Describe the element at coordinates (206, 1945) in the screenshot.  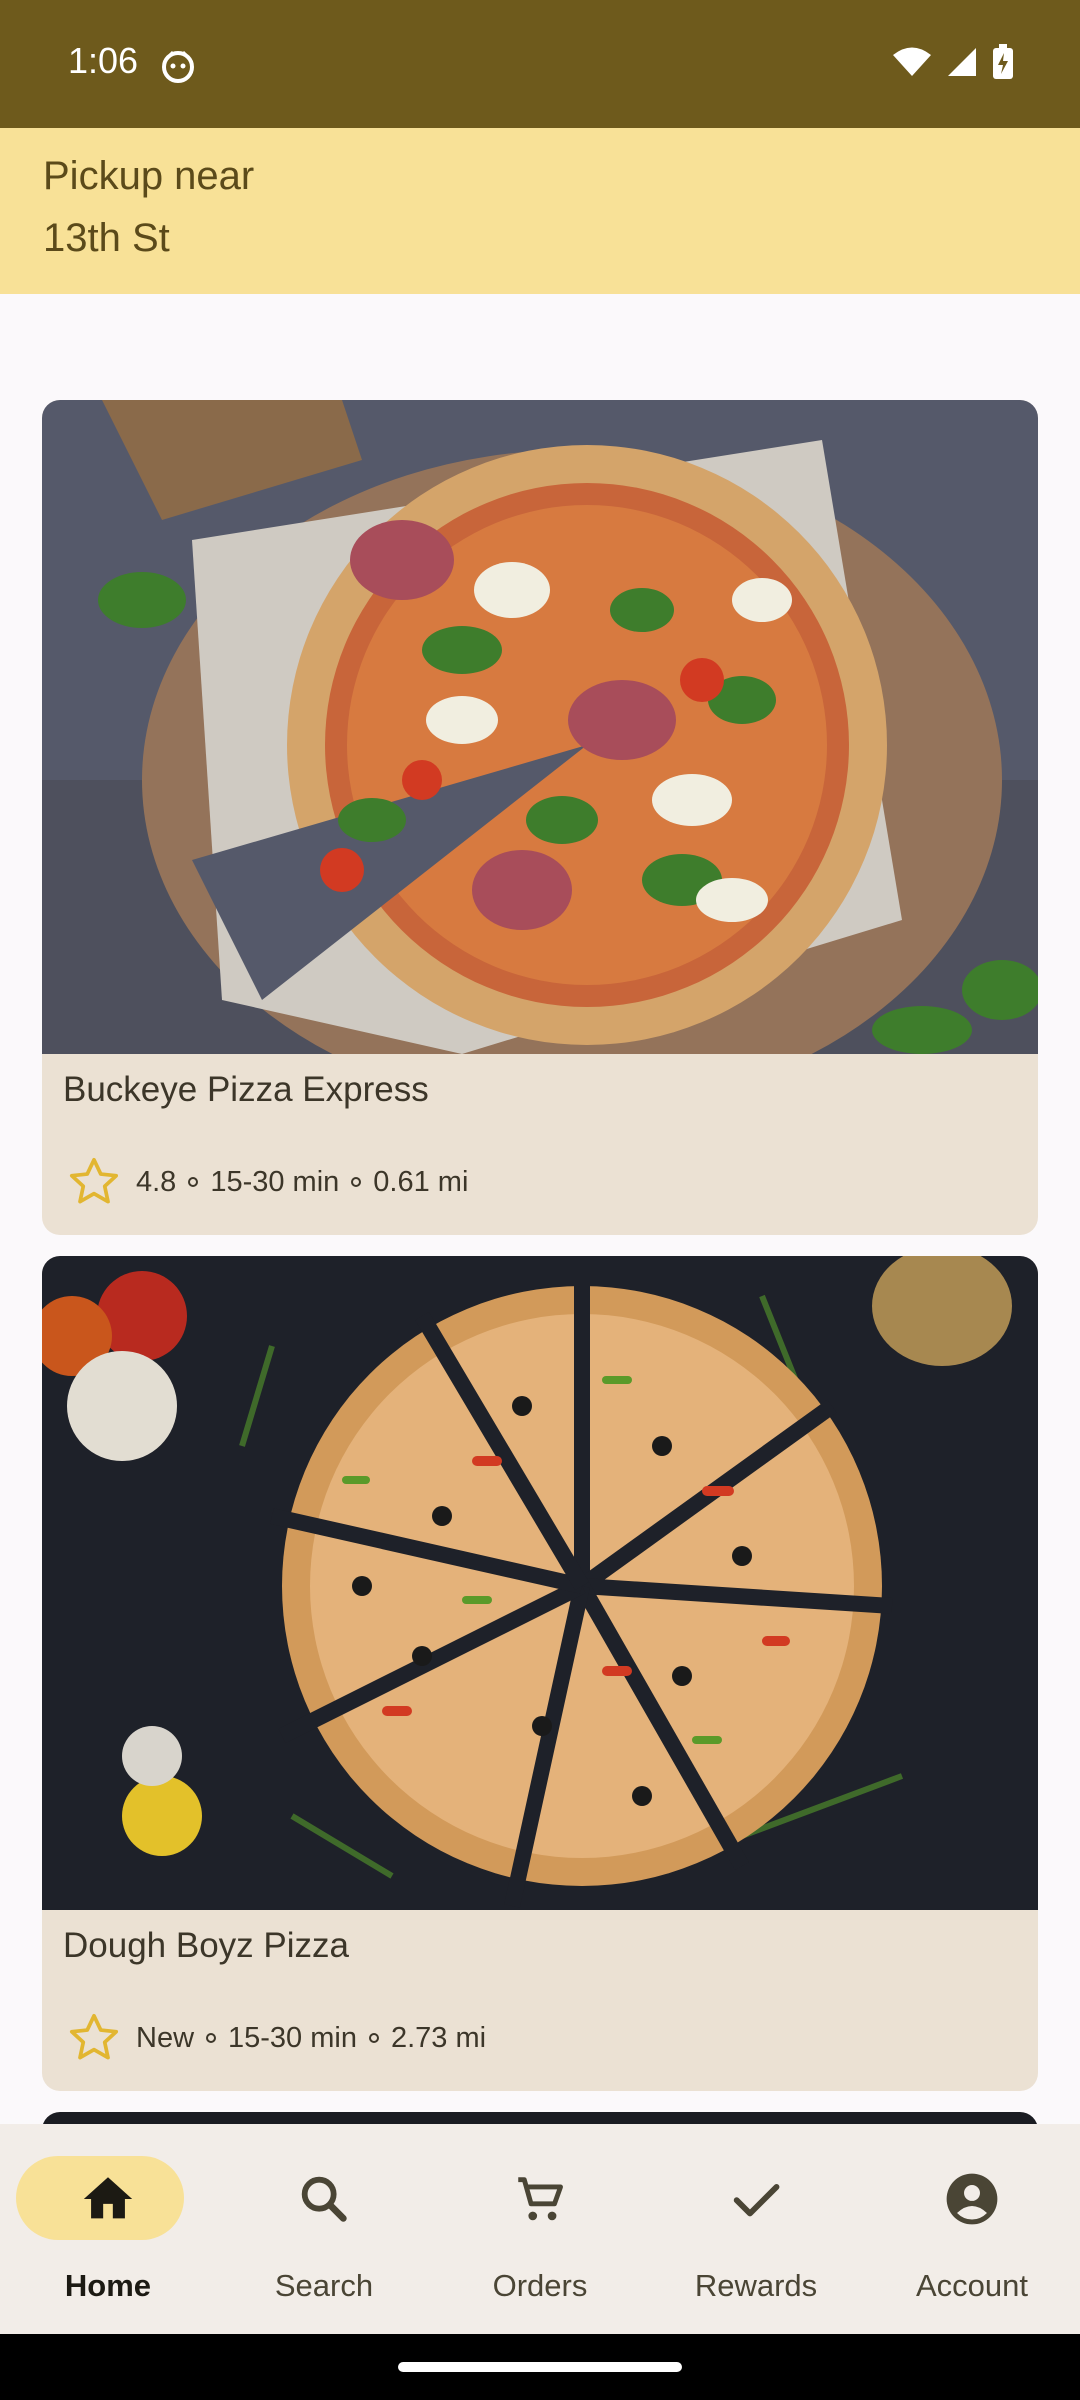
I see `restaurant-name: Dough Boyz Pizza` at that location.